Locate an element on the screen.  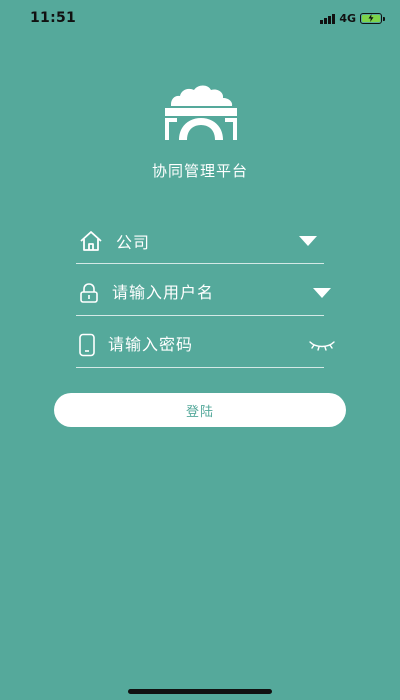
home-indicator is located at coordinates (200, 691).